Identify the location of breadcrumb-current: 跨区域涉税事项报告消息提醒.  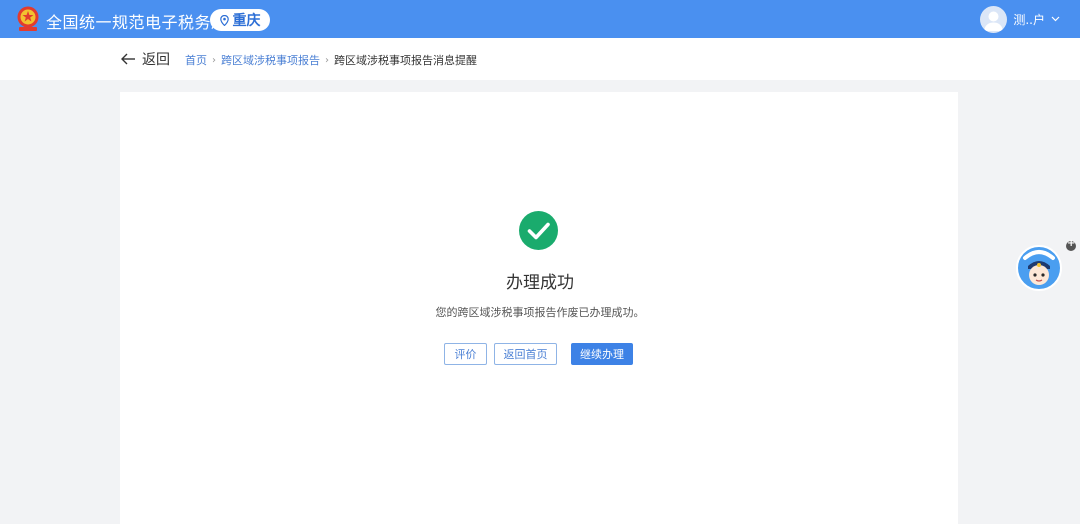
(405, 60).